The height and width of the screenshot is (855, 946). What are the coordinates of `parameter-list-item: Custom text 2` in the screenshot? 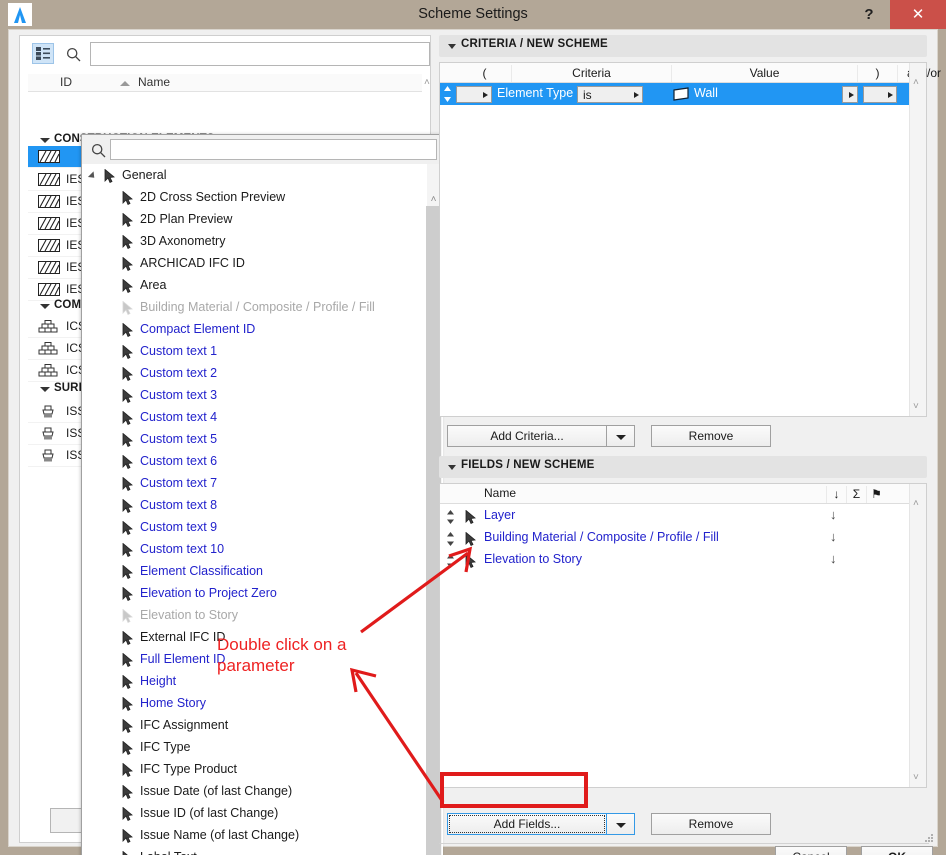 It's located at (255, 373).